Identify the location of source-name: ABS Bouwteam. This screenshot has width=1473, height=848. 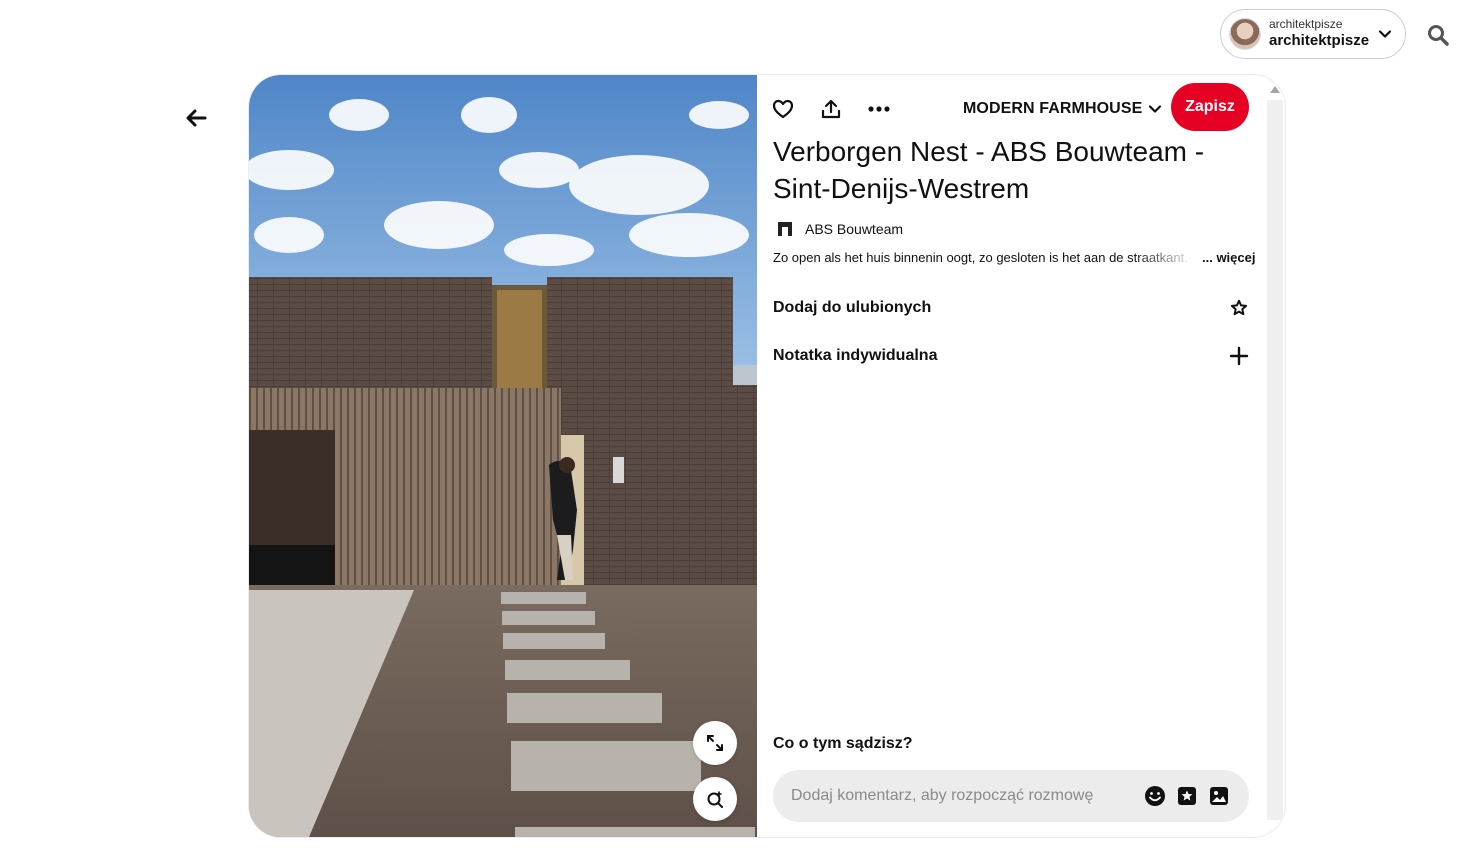
(854, 229).